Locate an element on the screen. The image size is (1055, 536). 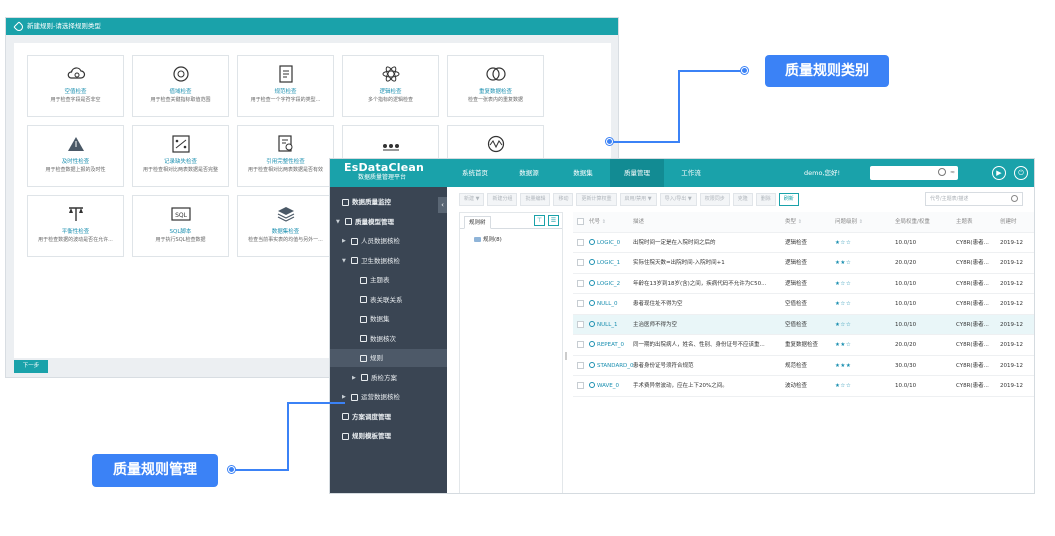
tag-icon is located at coordinates (19, 26).